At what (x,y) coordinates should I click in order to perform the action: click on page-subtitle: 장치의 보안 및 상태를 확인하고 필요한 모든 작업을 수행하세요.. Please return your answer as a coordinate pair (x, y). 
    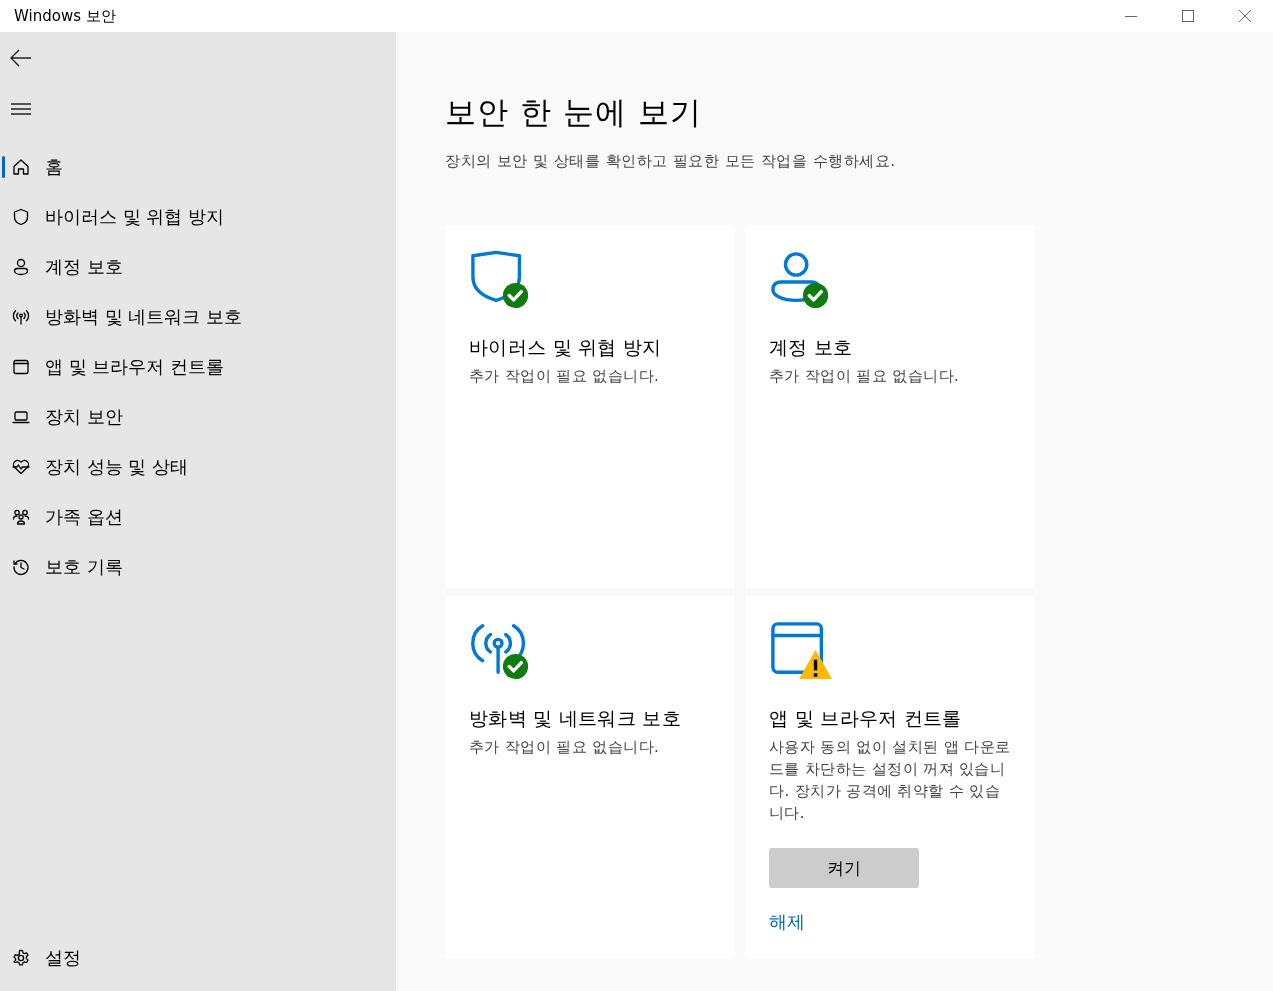
    Looking at the image, I should click on (670, 161).